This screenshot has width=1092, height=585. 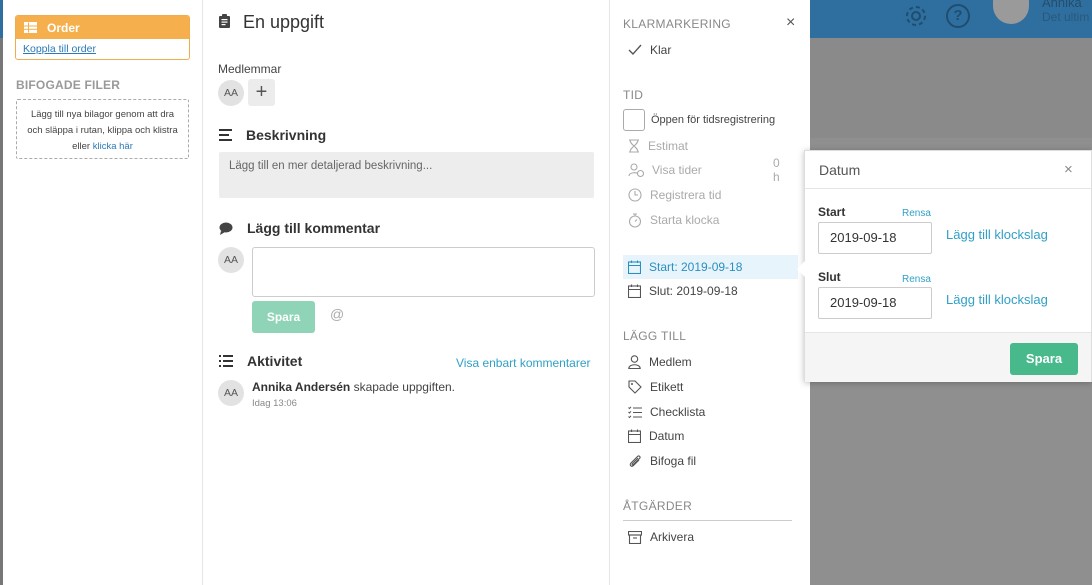 What do you see at coordinates (667, 387) in the screenshot?
I see `add-label-label: Etikett` at bounding box center [667, 387].